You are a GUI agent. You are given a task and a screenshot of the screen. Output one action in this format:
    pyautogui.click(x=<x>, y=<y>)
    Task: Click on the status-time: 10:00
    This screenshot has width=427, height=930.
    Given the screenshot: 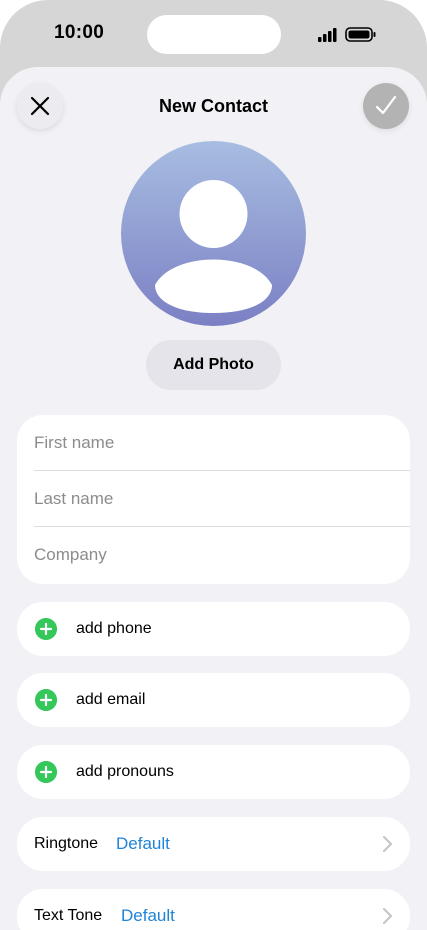 What is the action you would take?
    pyautogui.click(x=79, y=32)
    